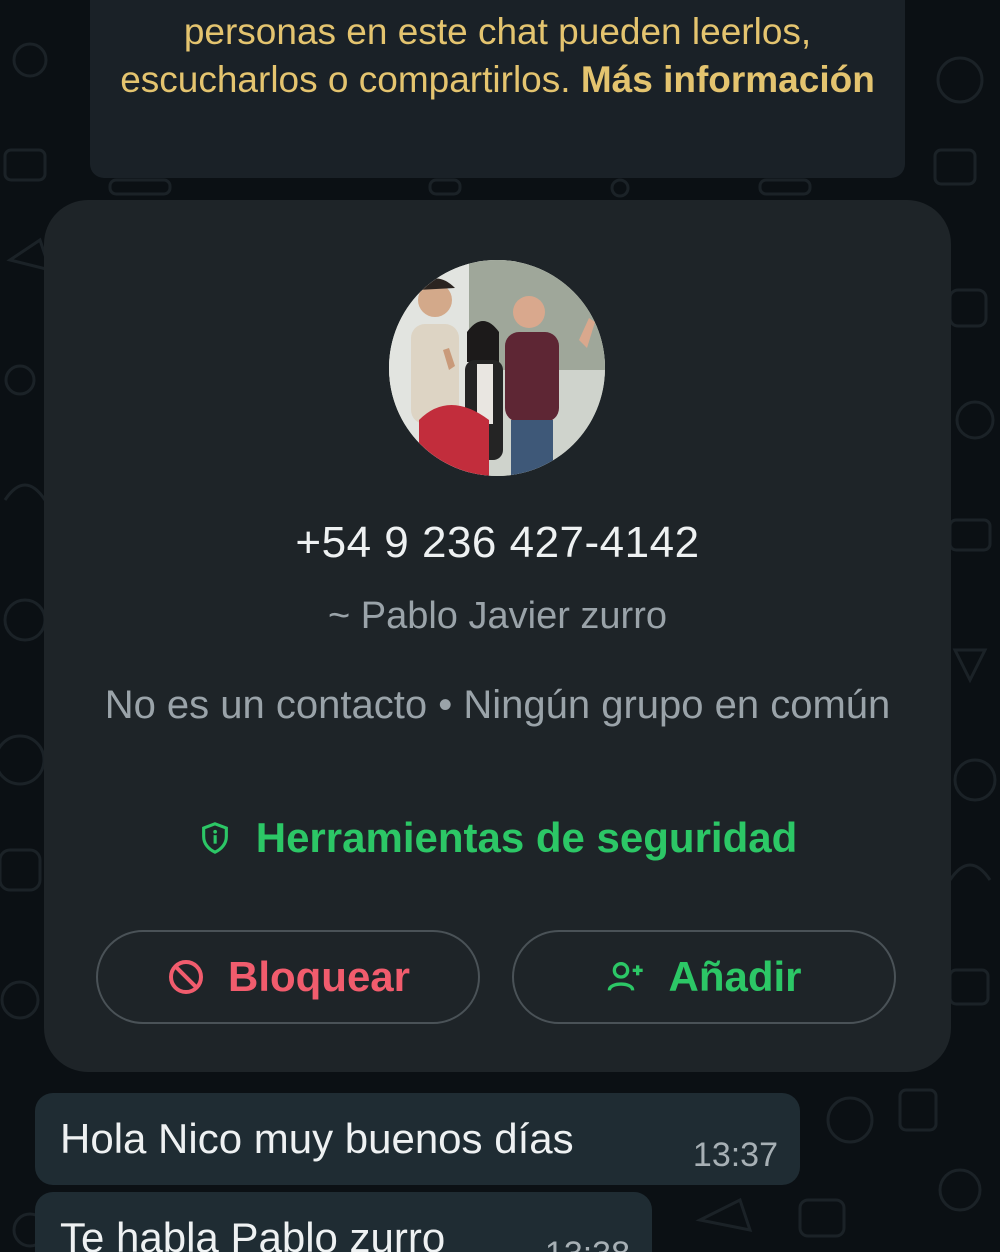 The image size is (1000, 1252). What do you see at coordinates (497, 31) in the screenshot?
I see `encryption-notice-line: personas en este chat pueden leerlos,` at bounding box center [497, 31].